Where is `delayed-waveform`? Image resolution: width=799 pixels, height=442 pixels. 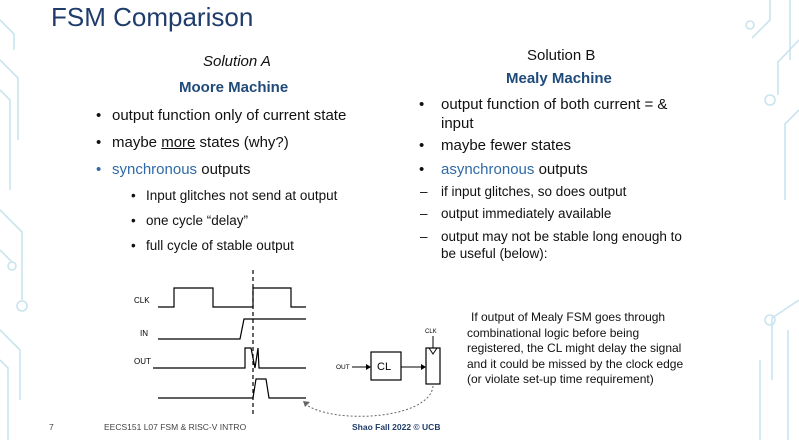
delayed-waveform is located at coordinates (232, 388).